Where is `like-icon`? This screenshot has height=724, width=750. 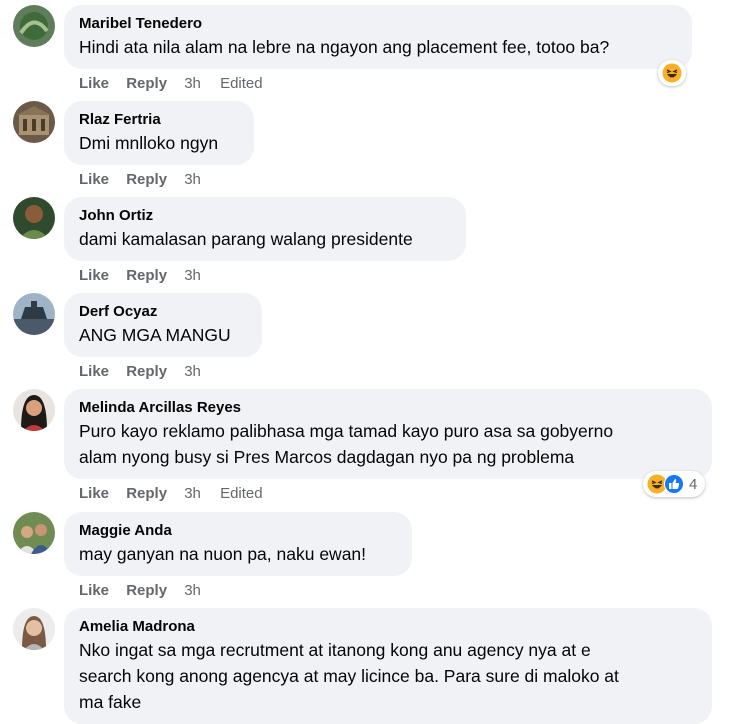
like-icon is located at coordinates (674, 484).